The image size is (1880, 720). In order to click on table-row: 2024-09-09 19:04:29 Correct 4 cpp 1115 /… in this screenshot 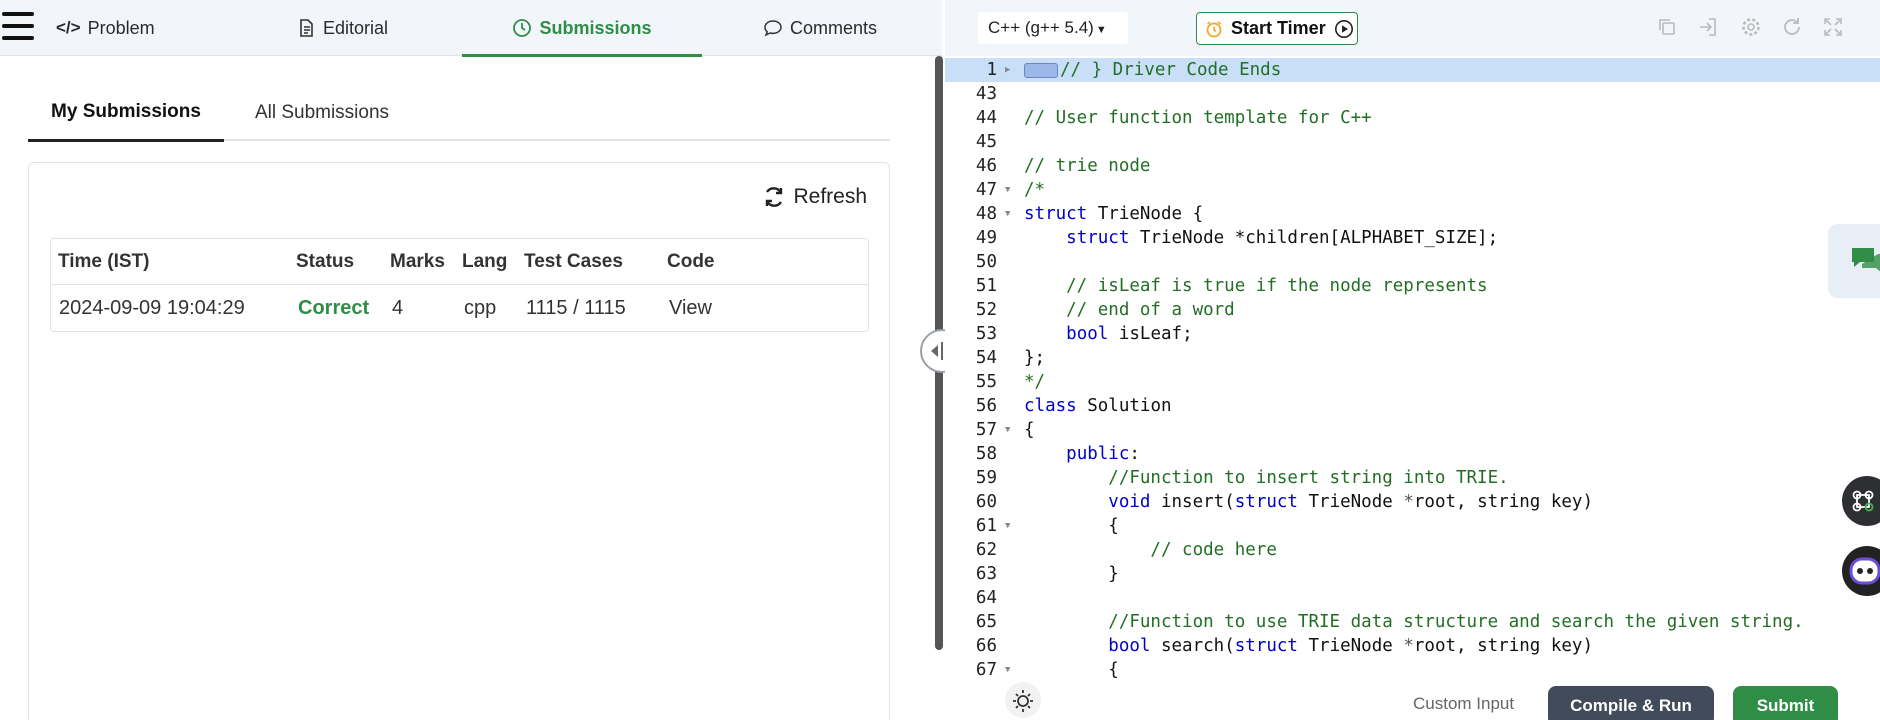, I will do `click(459, 308)`.